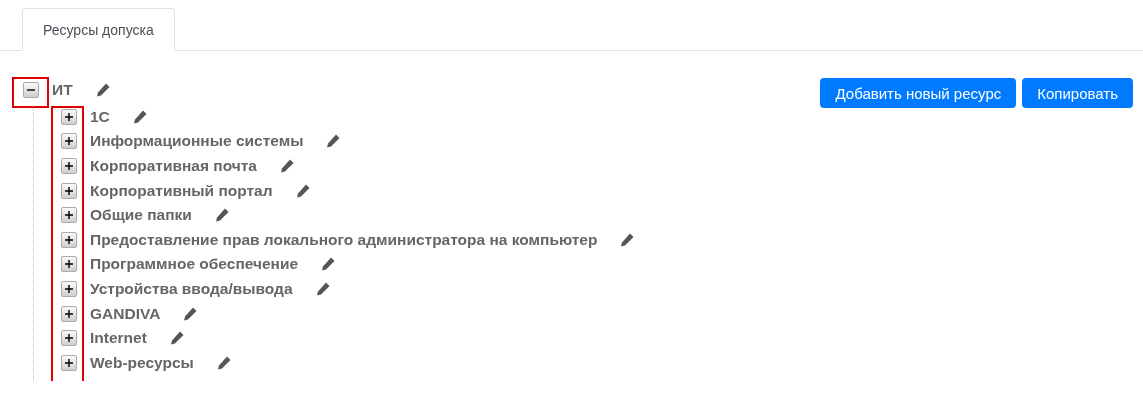 The image size is (1143, 404). Describe the element at coordinates (142, 362) in the screenshot. I see `tree-node-label: Web-ресурсы` at that location.